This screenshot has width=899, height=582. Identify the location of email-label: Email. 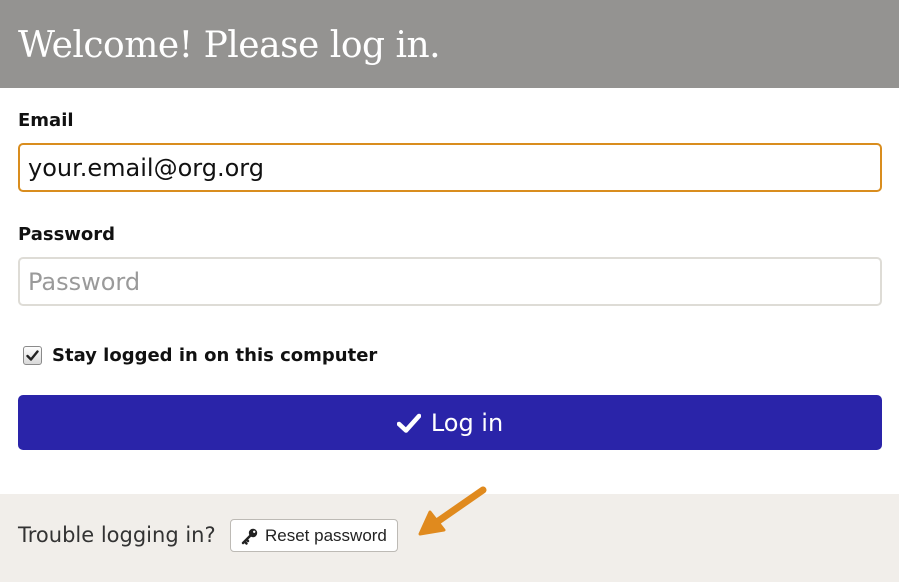
(46, 120).